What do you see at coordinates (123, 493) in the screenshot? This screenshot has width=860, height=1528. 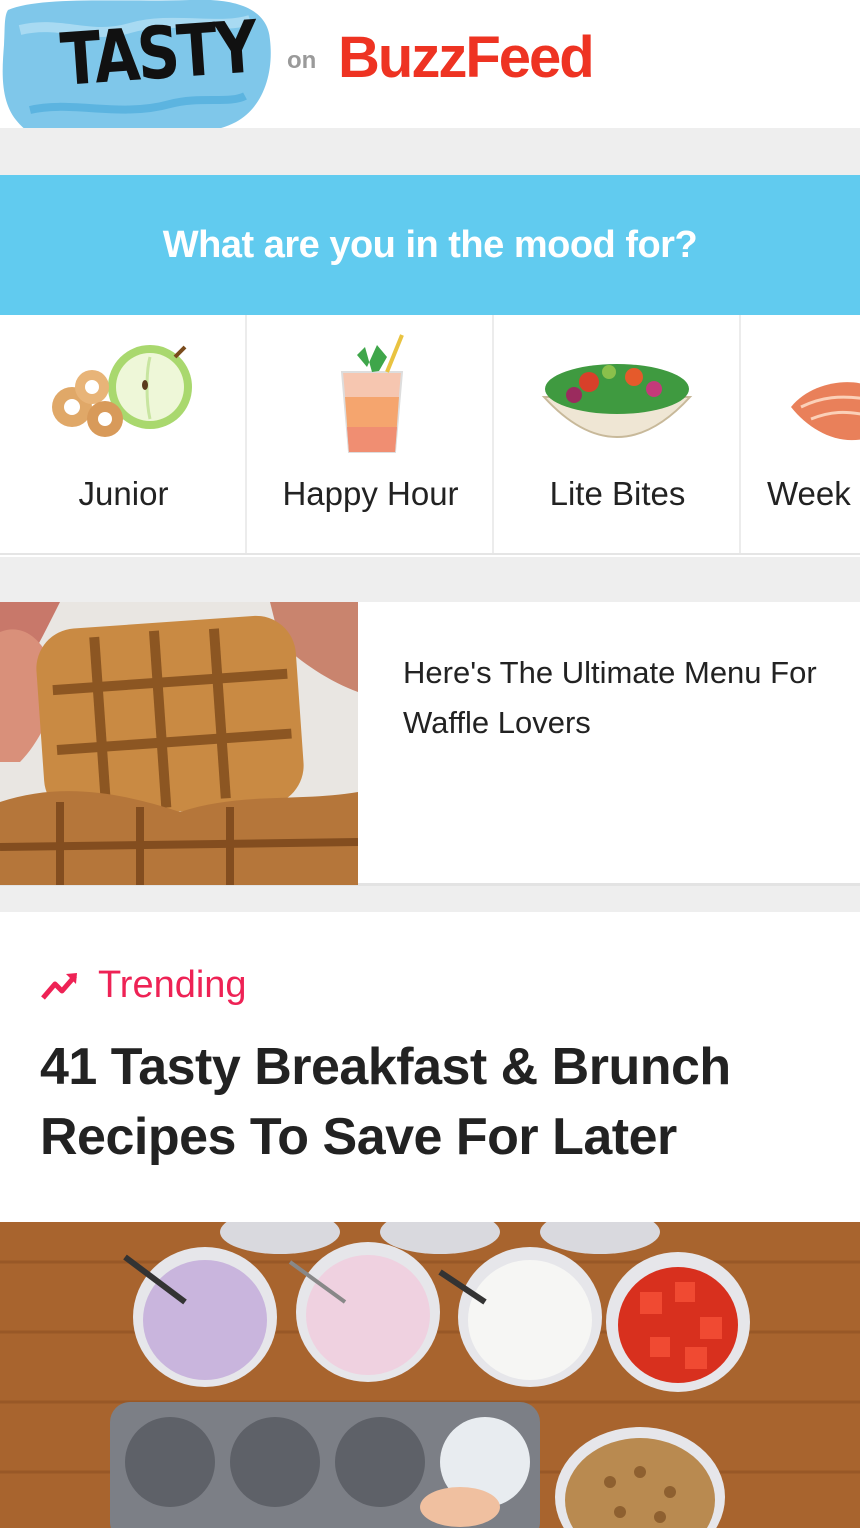 I see `category-label: Junior` at bounding box center [123, 493].